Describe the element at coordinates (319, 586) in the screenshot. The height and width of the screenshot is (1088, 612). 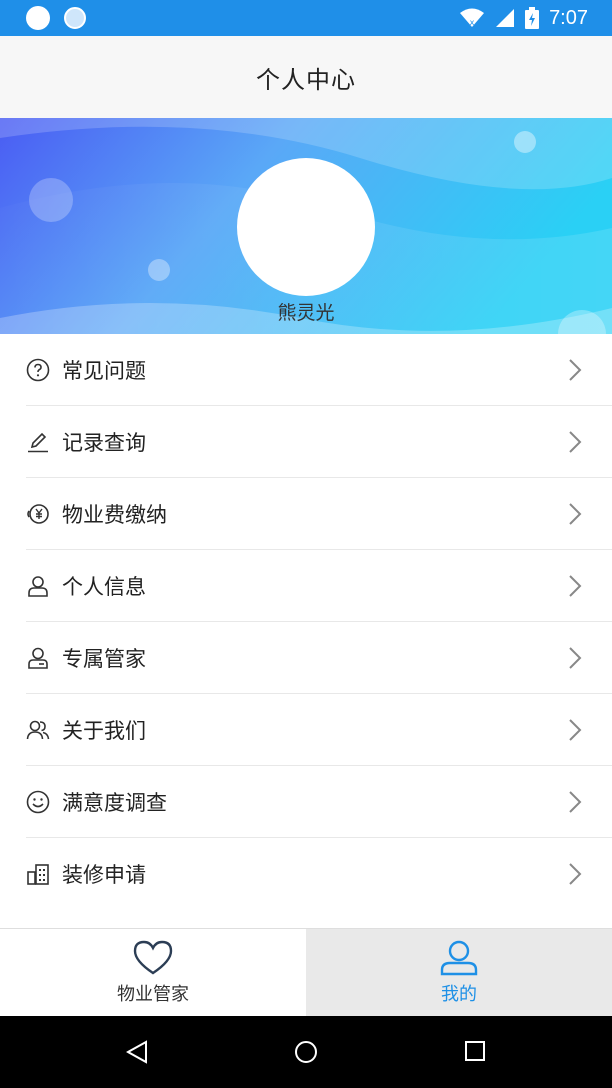
I see `menu-item-personal-info: 个人信息` at that location.